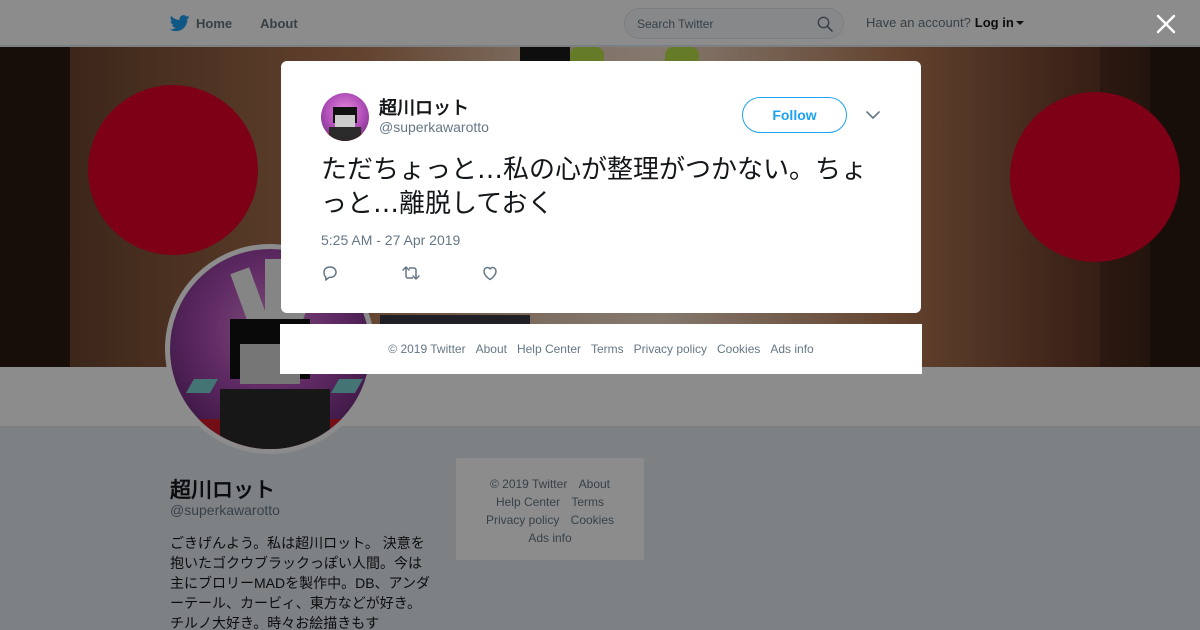 The width and height of the screenshot is (1200, 630). Describe the element at coordinates (390, 240) in the screenshot. I see `tweet-timestamp: 5:25 AM - 27 Apr 2019` at that location.